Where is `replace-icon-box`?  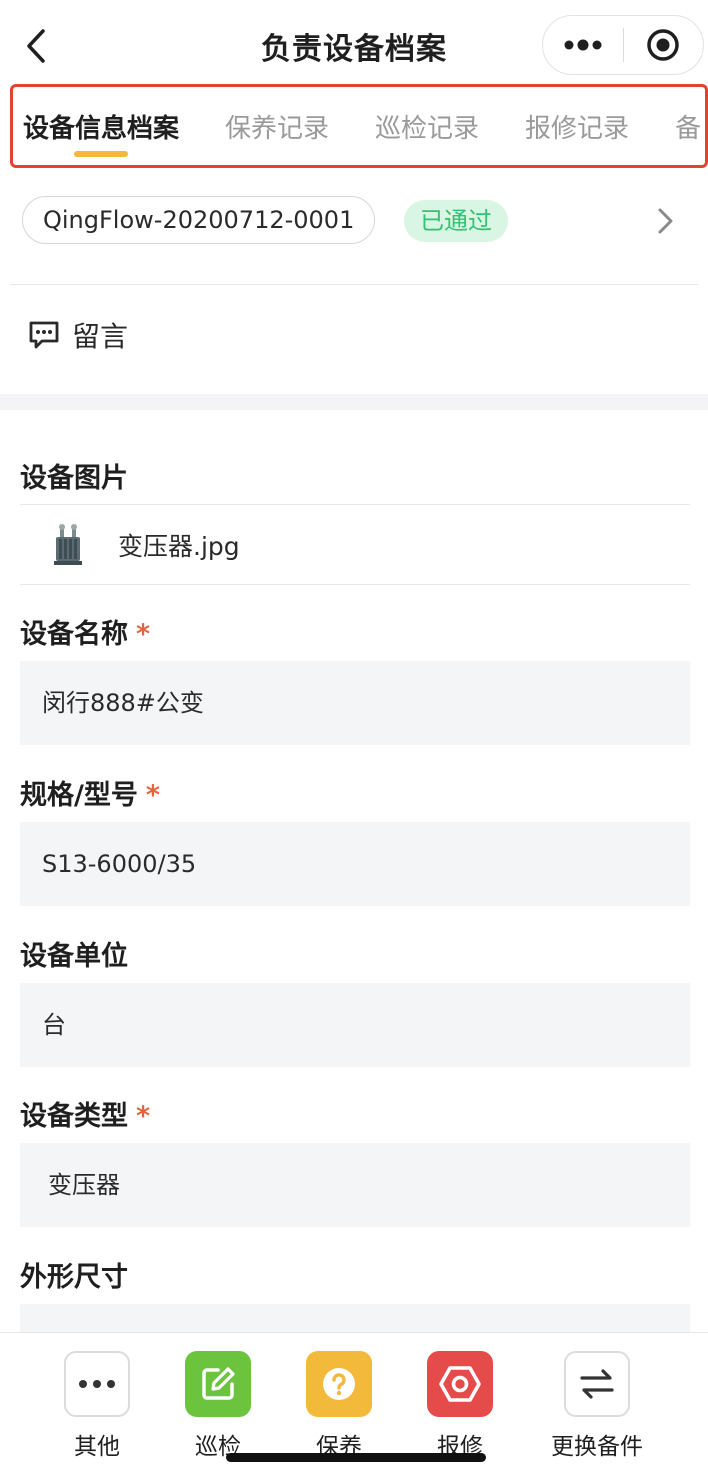 replace-icon-box is located at coordinates (597, 1384).